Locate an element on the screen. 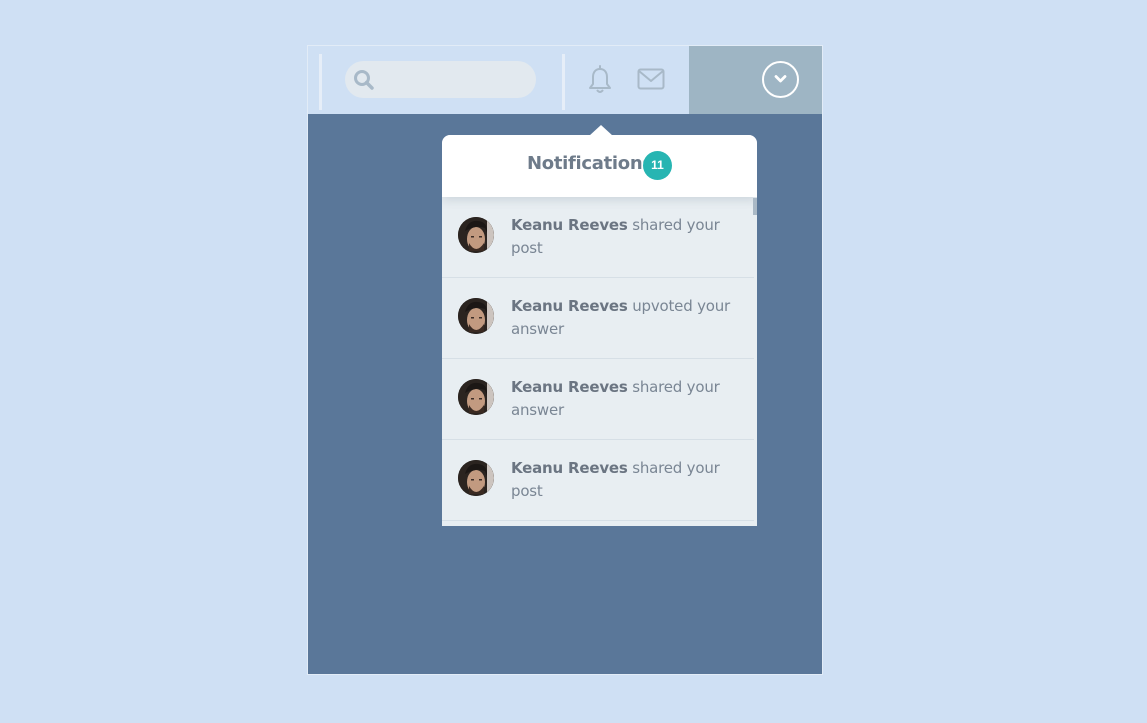 This screenshot has width=1147, height=723. chevron-down-icon is located at coordinates (780, 79).